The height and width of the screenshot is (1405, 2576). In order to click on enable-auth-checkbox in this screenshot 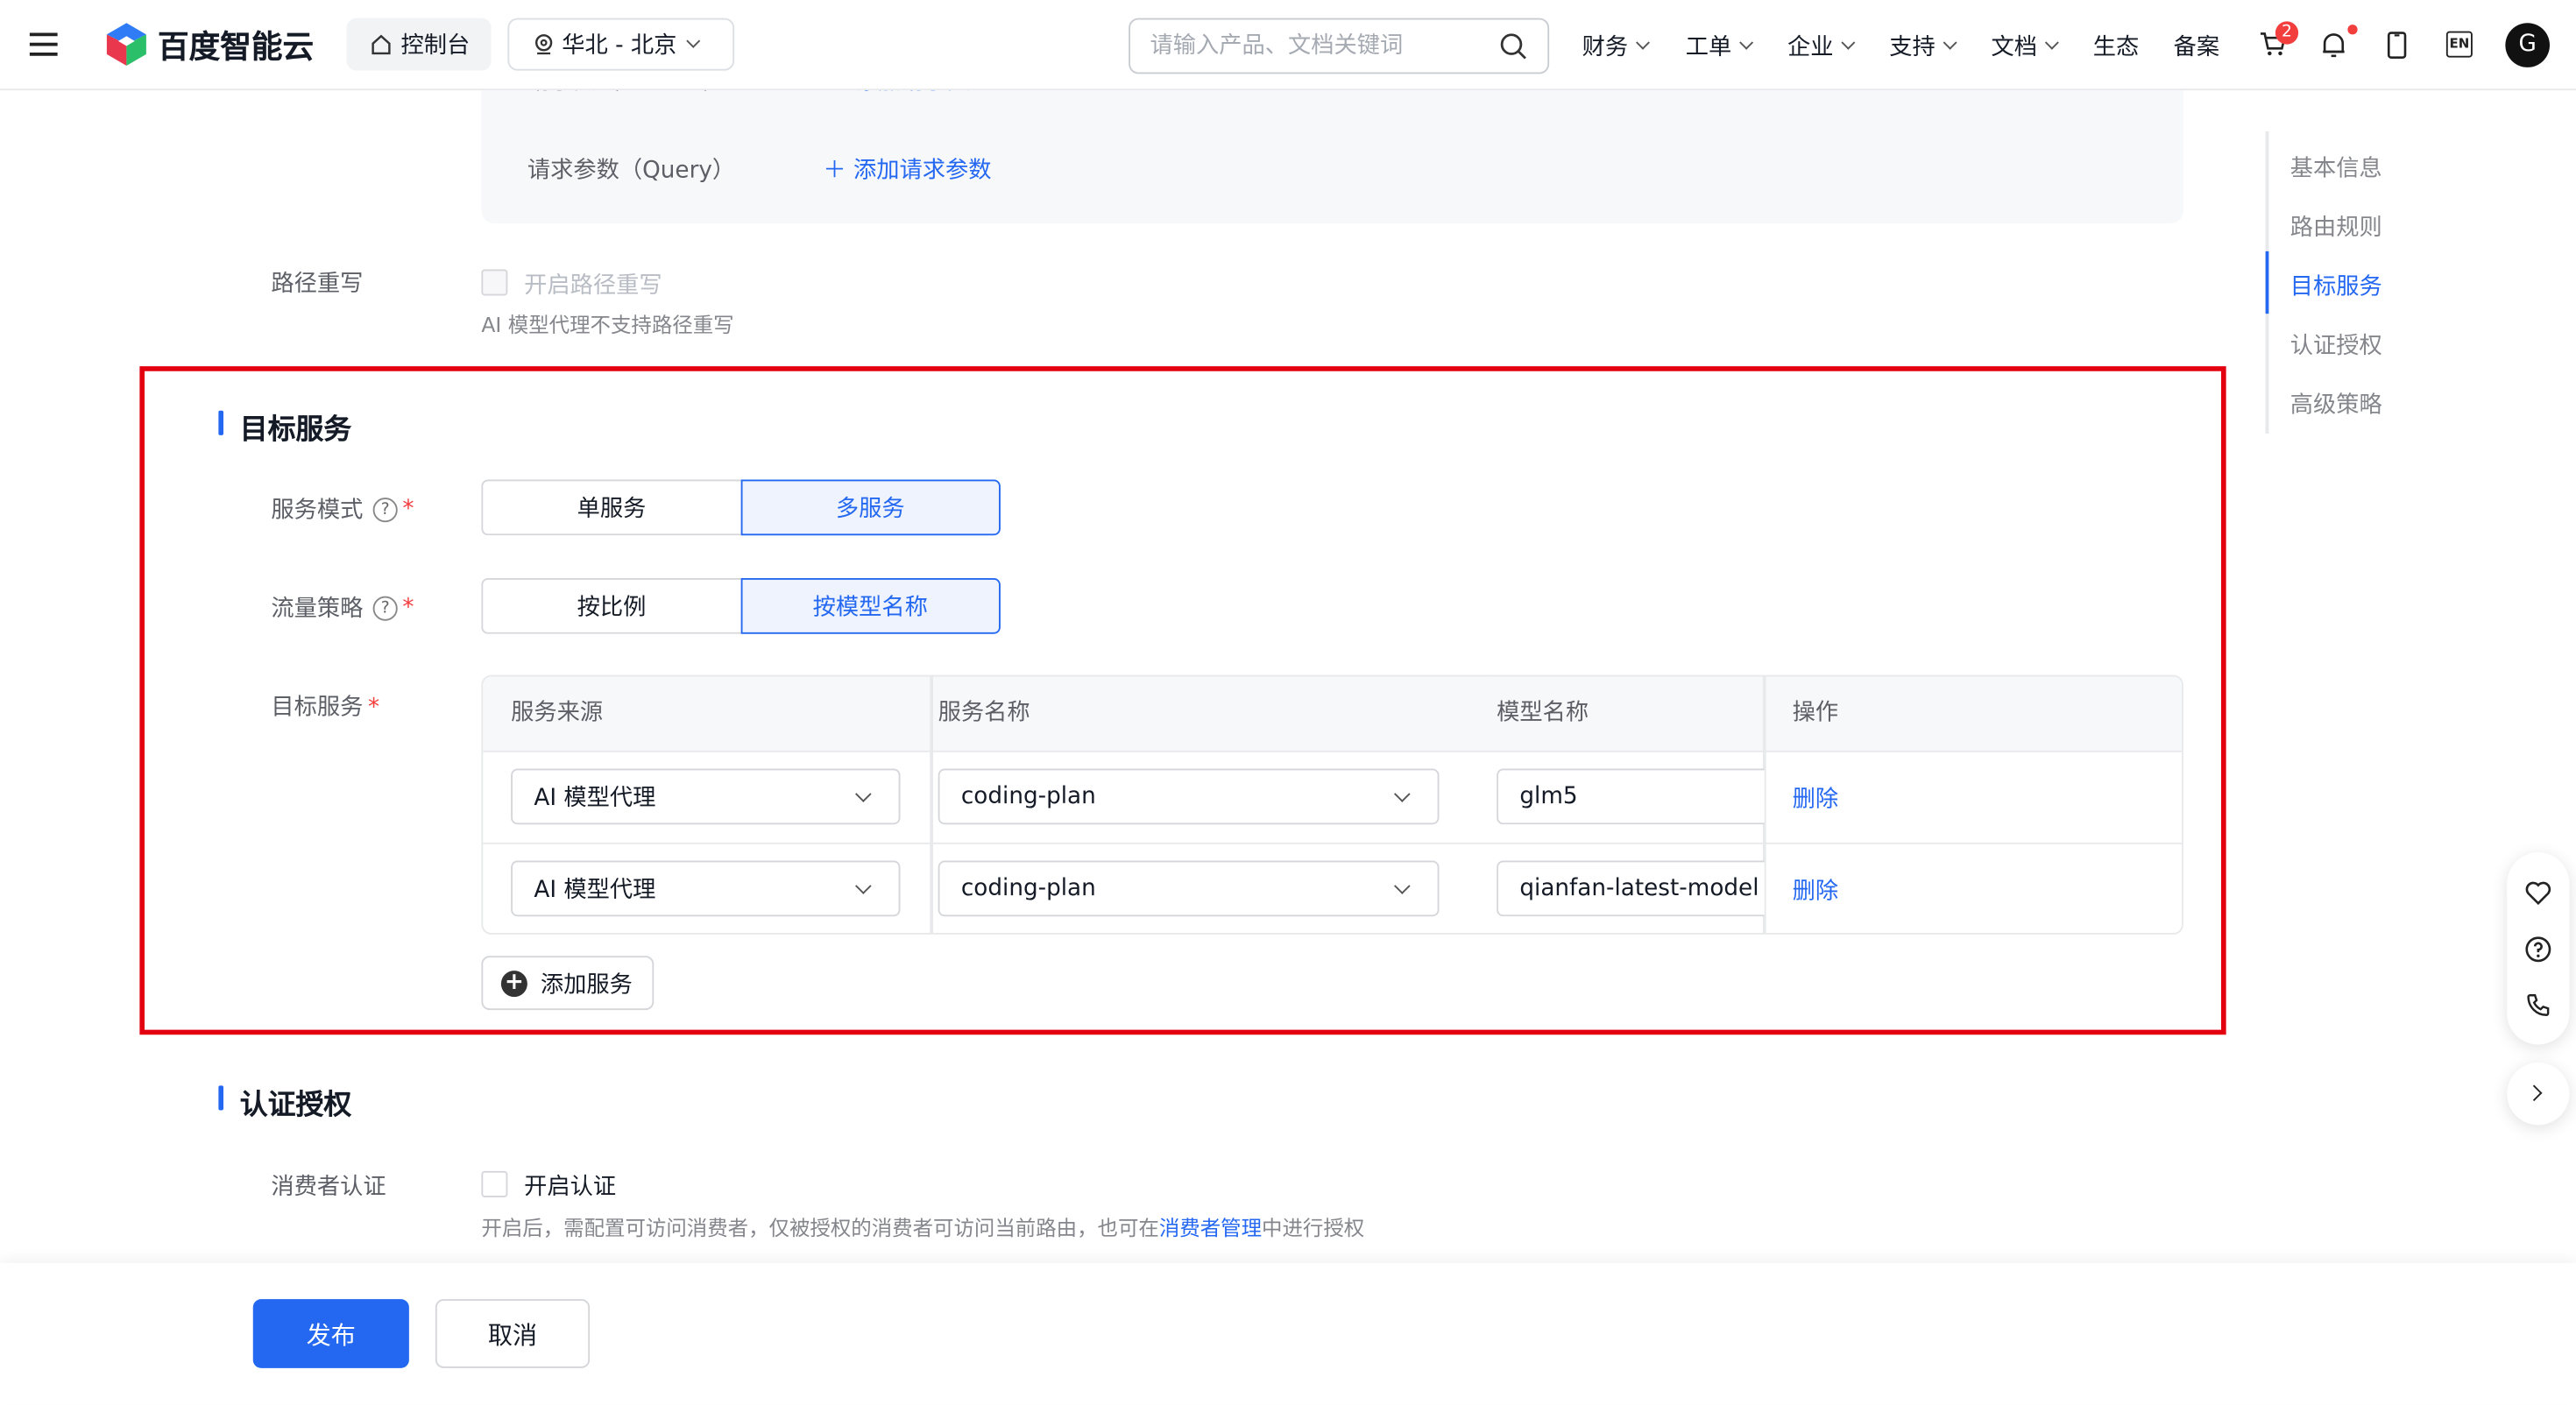, I will do `click(494, 1184)`.